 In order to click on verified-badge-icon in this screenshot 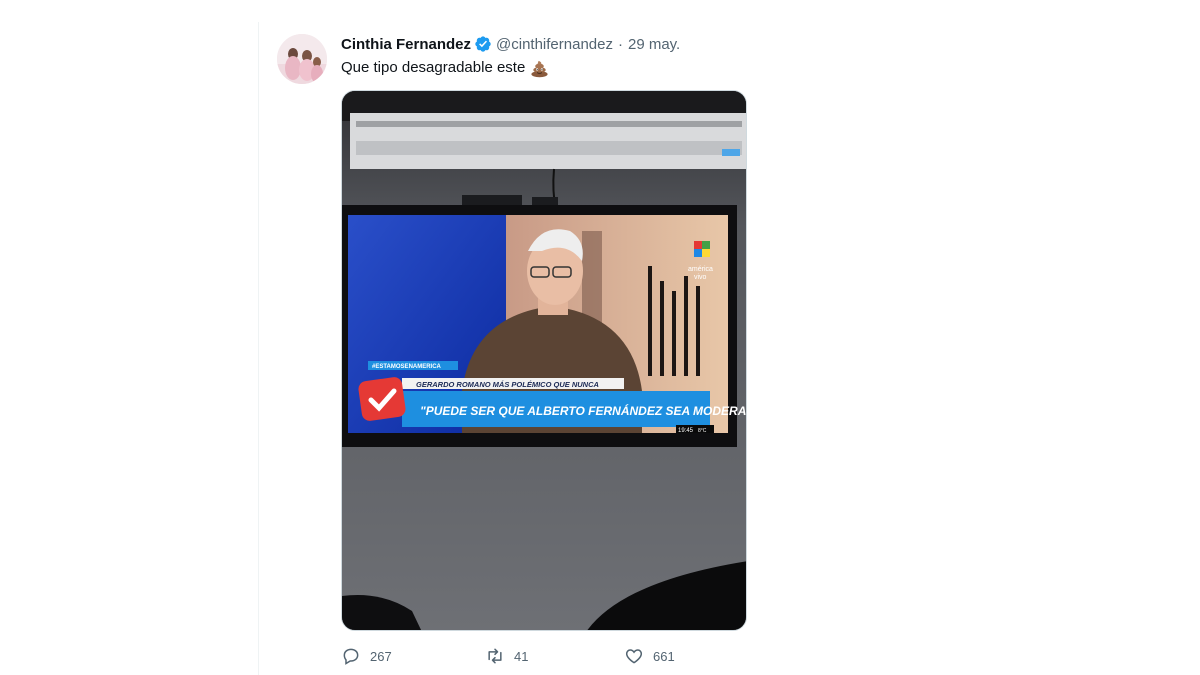, I will do `click(483, 44)`.